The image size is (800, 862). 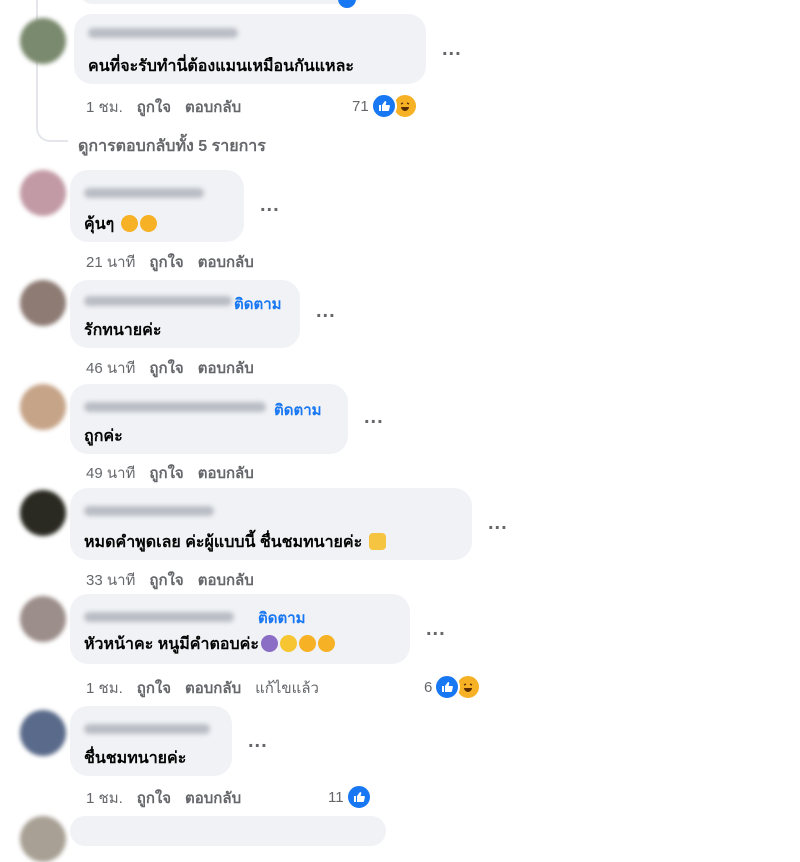 What do you see at coordinates (209, 419) in the screenshot?
I see `comment-bubble: ติดตาม ถูกค่ะ` at bounding box center [209, 419].